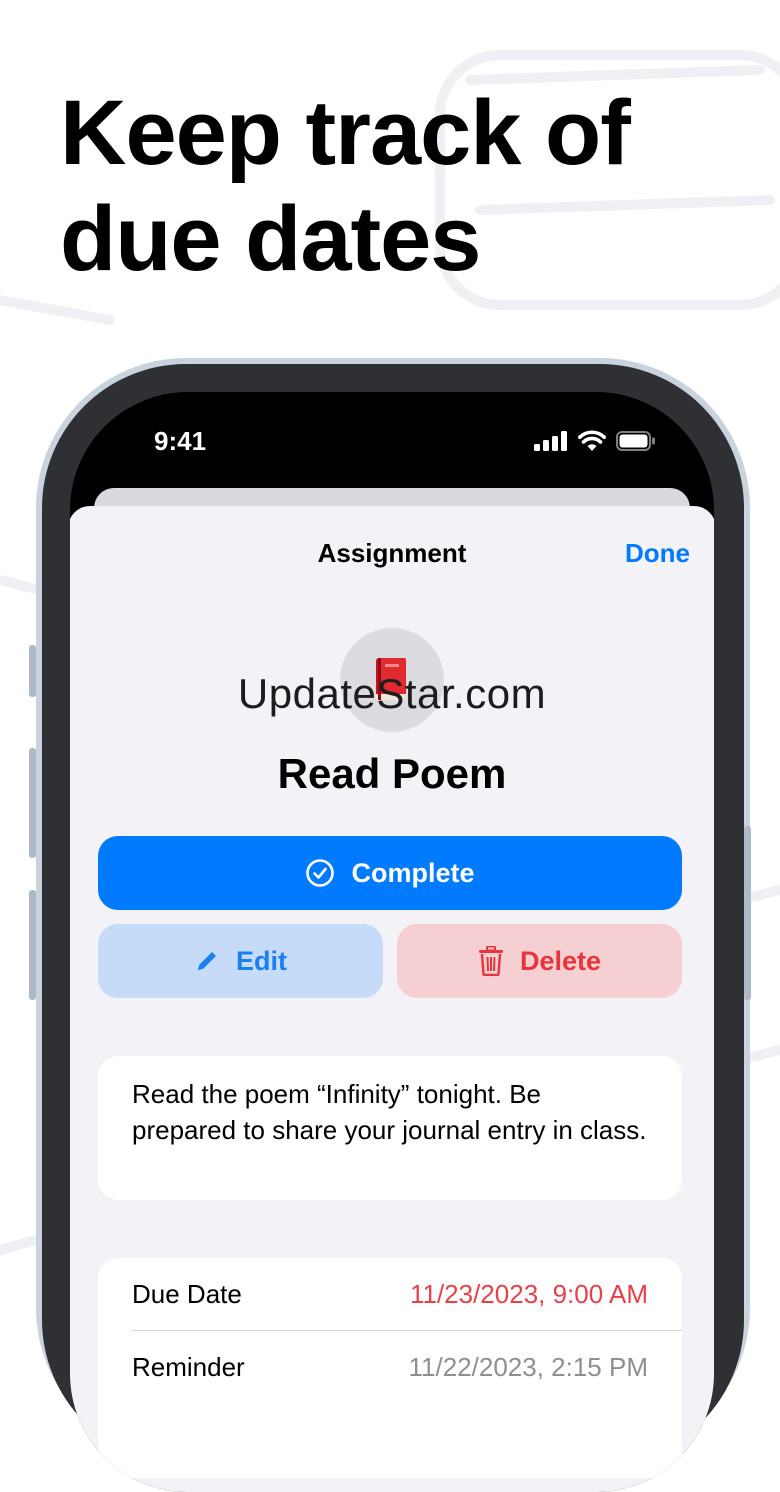  What do you see at coordinates (261, 960) in the screenshot?
I see `edit-button-label: Edit` at bounding box center [261, 960].